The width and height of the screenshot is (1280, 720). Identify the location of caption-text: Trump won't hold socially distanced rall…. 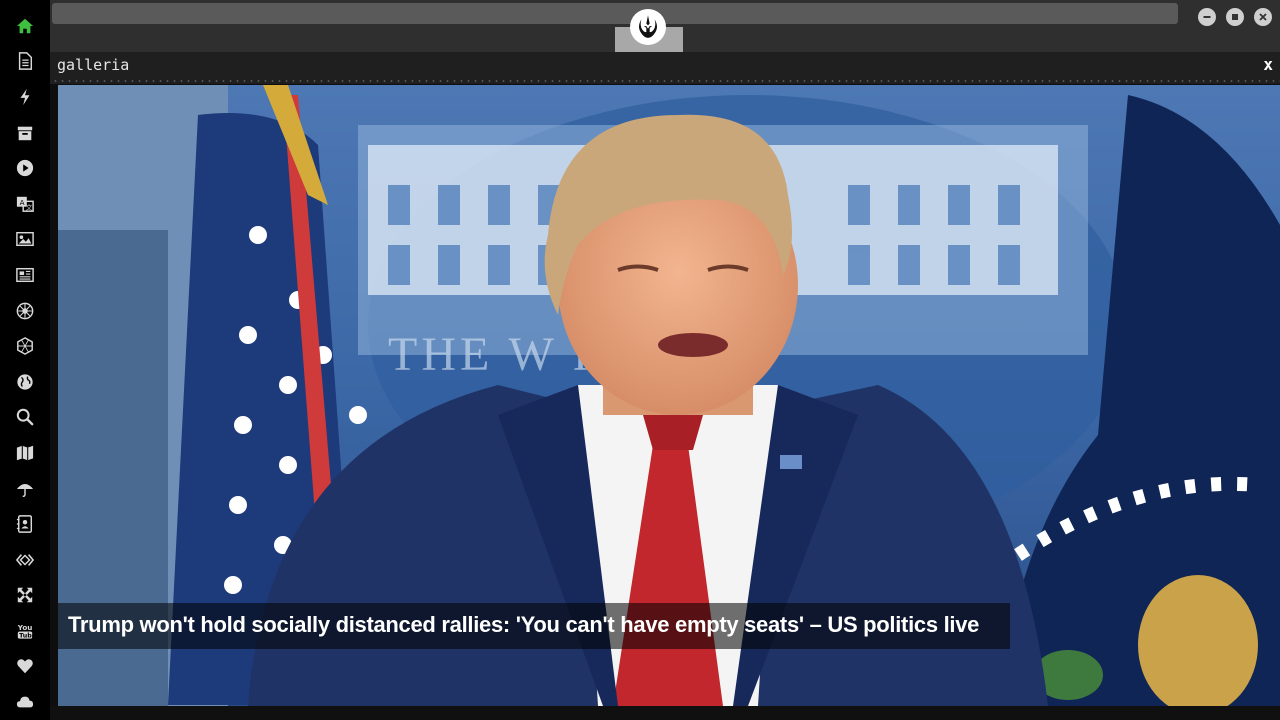
(523, 625).